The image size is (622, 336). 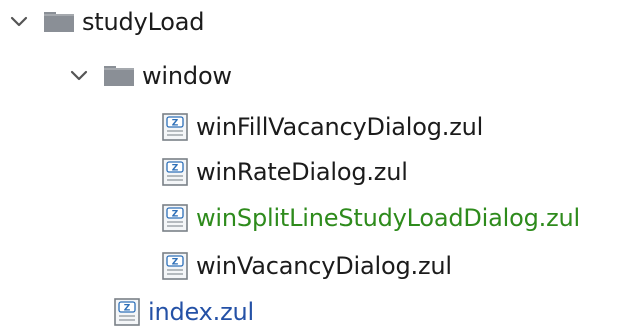 What do you see at coordinates (187, 76) in the screenshot?
I see `tree-item-label: window` at bounding box center [187, 76].